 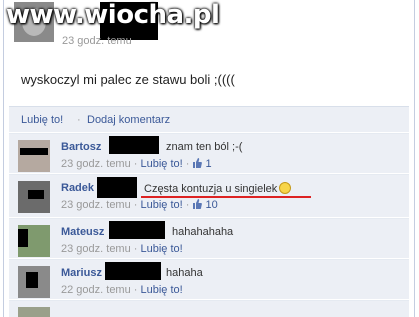 I want to click on comment-meta: 22 godz. temu · Lubię to!, so click(x=122, y=290).